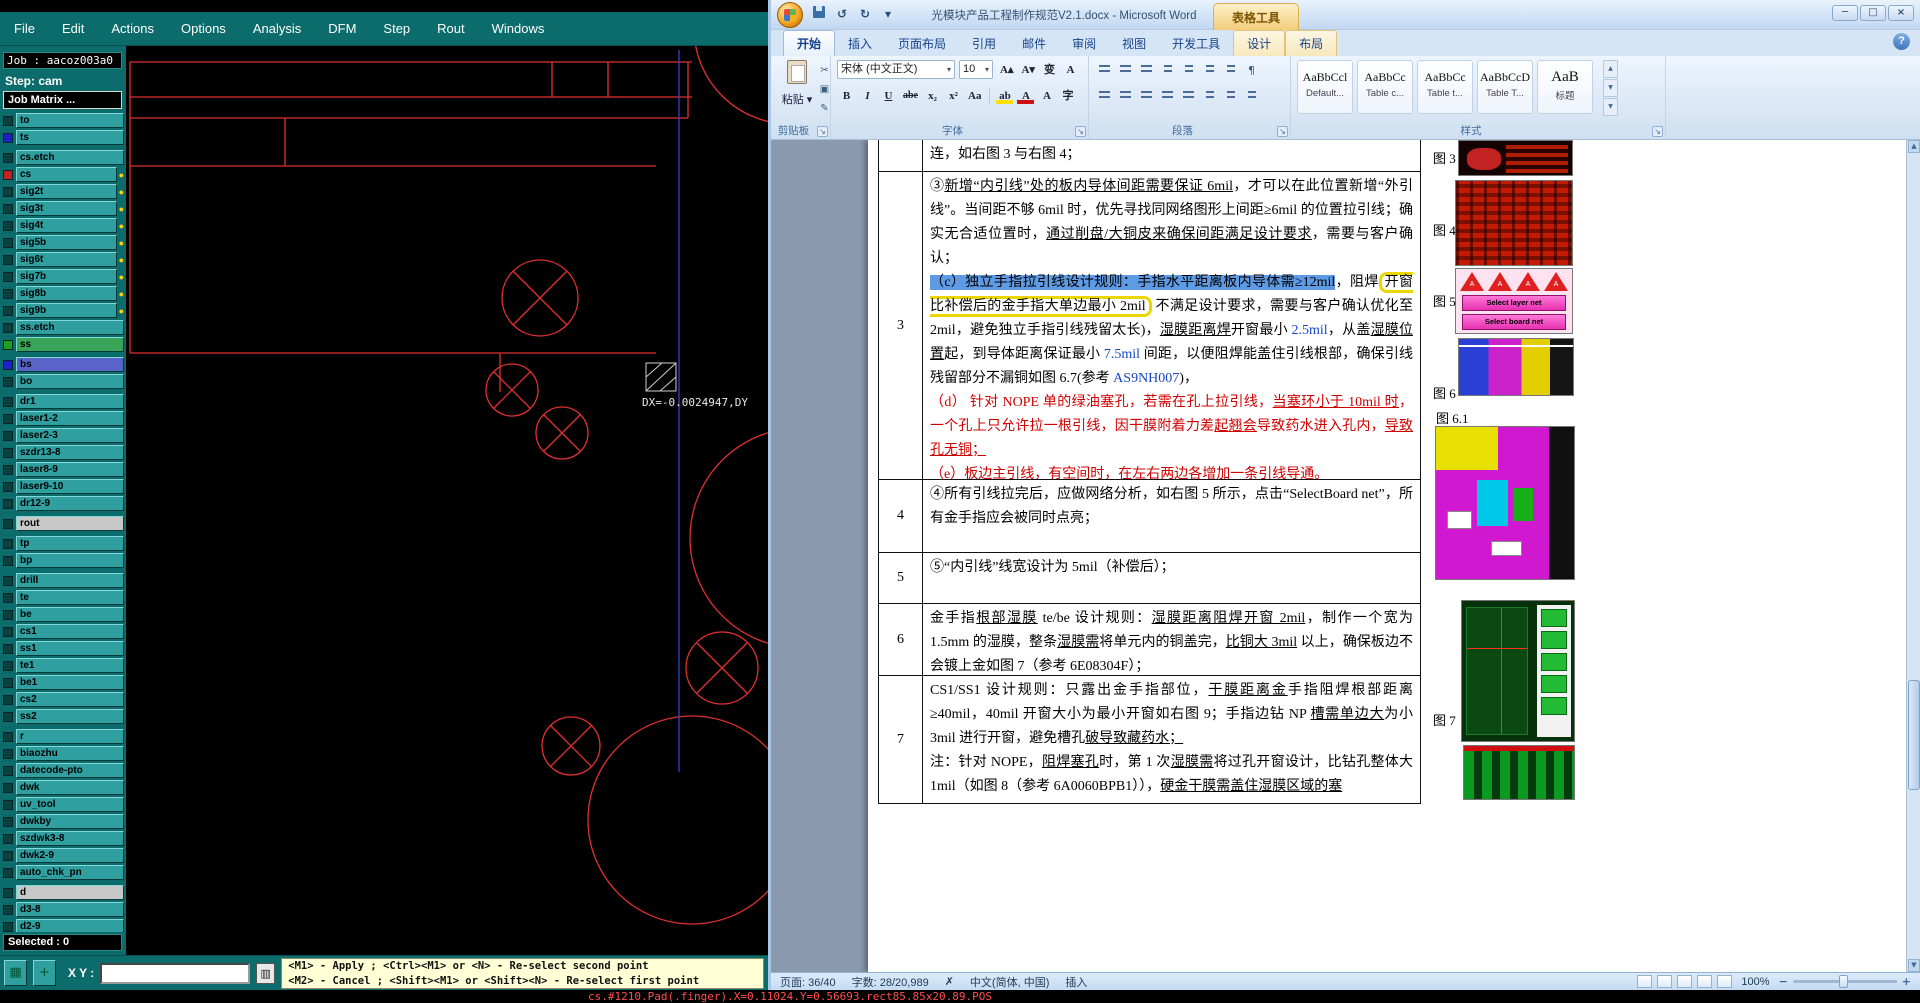  Describe the element at coordinates (824, 71) in the screenshot. I see `cut-button: ✂` at that location.